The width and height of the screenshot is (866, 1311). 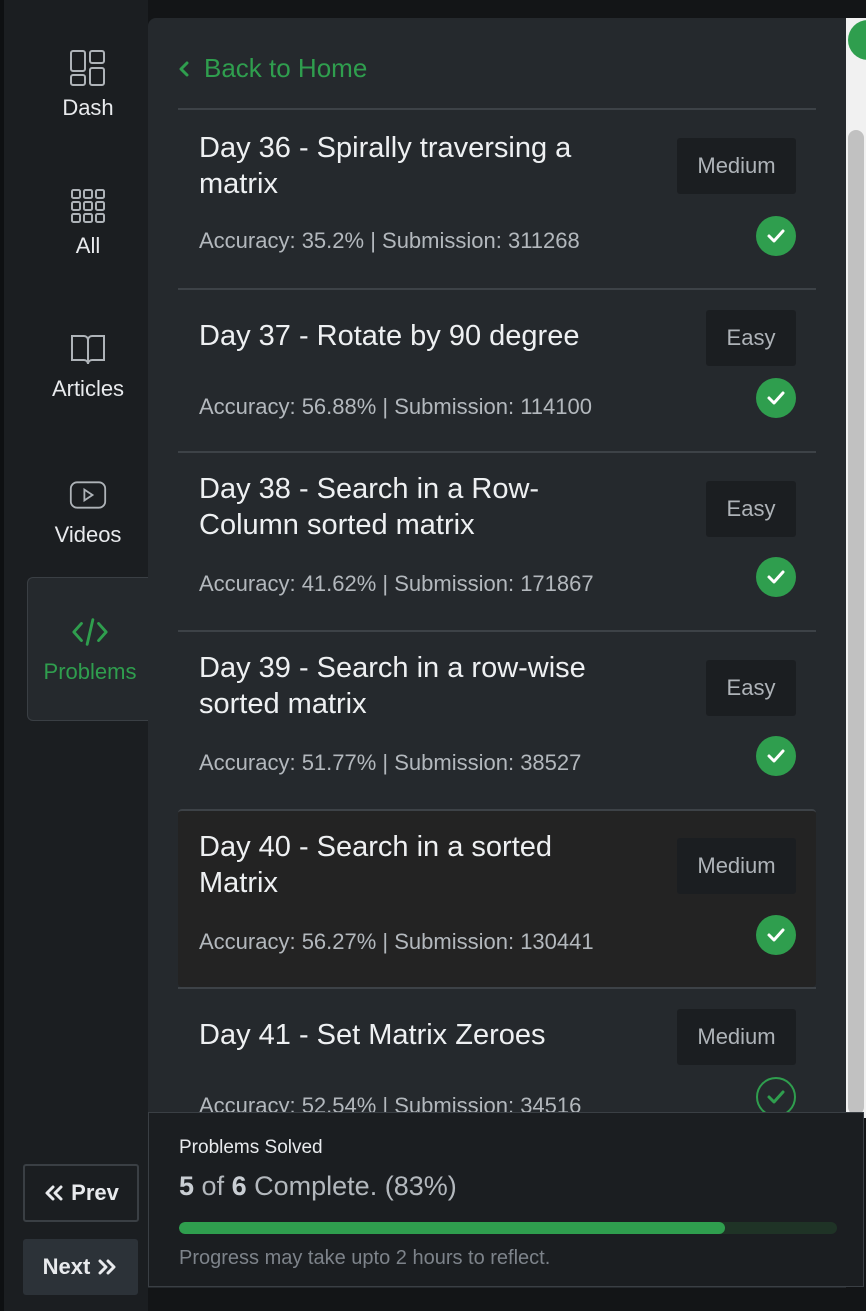 What do you see at coordinates (88, 534) in the screenshot?
I see `sidebar-item-label: Videos` at bounding box center [88, 534].